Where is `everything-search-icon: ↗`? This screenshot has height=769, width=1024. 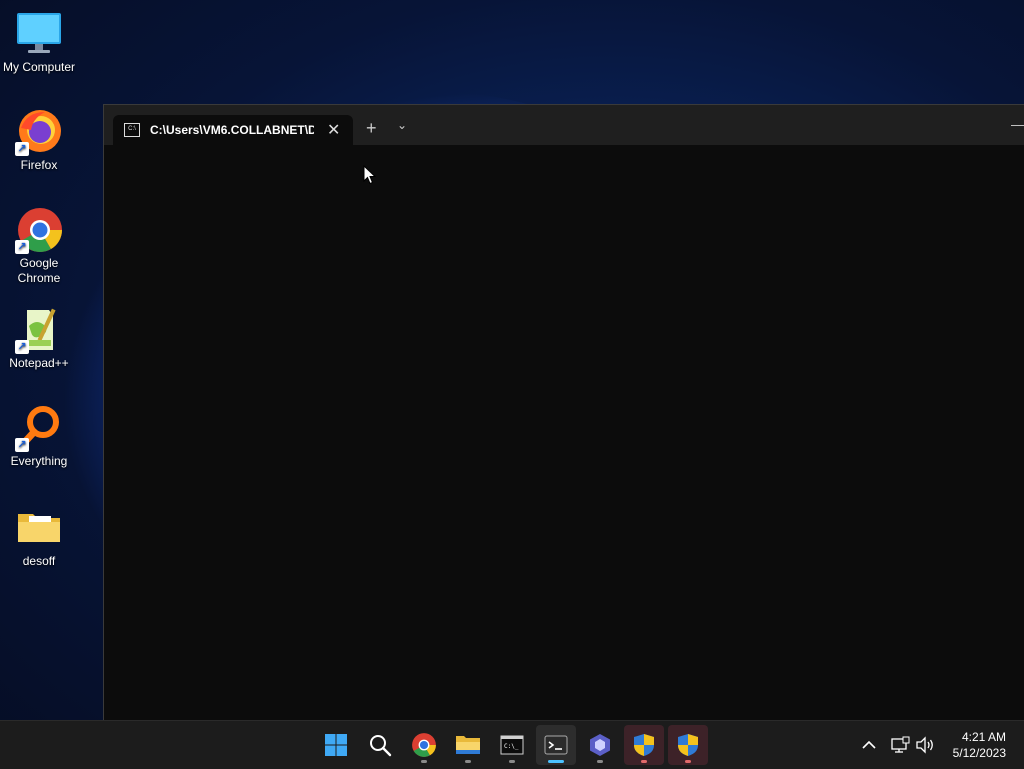 everything-search-icon: ↗ is located at coordinates (39, 428).